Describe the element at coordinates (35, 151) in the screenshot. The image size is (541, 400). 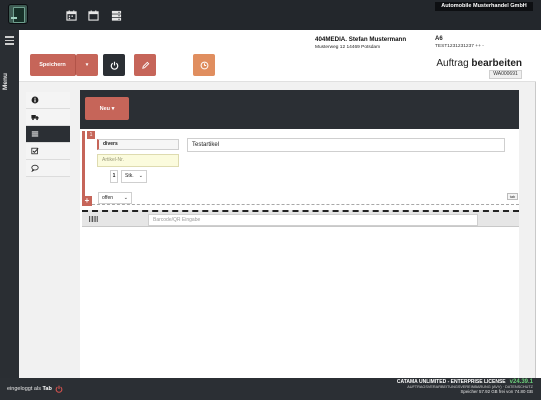
I see `checkbox-icon` at that location.